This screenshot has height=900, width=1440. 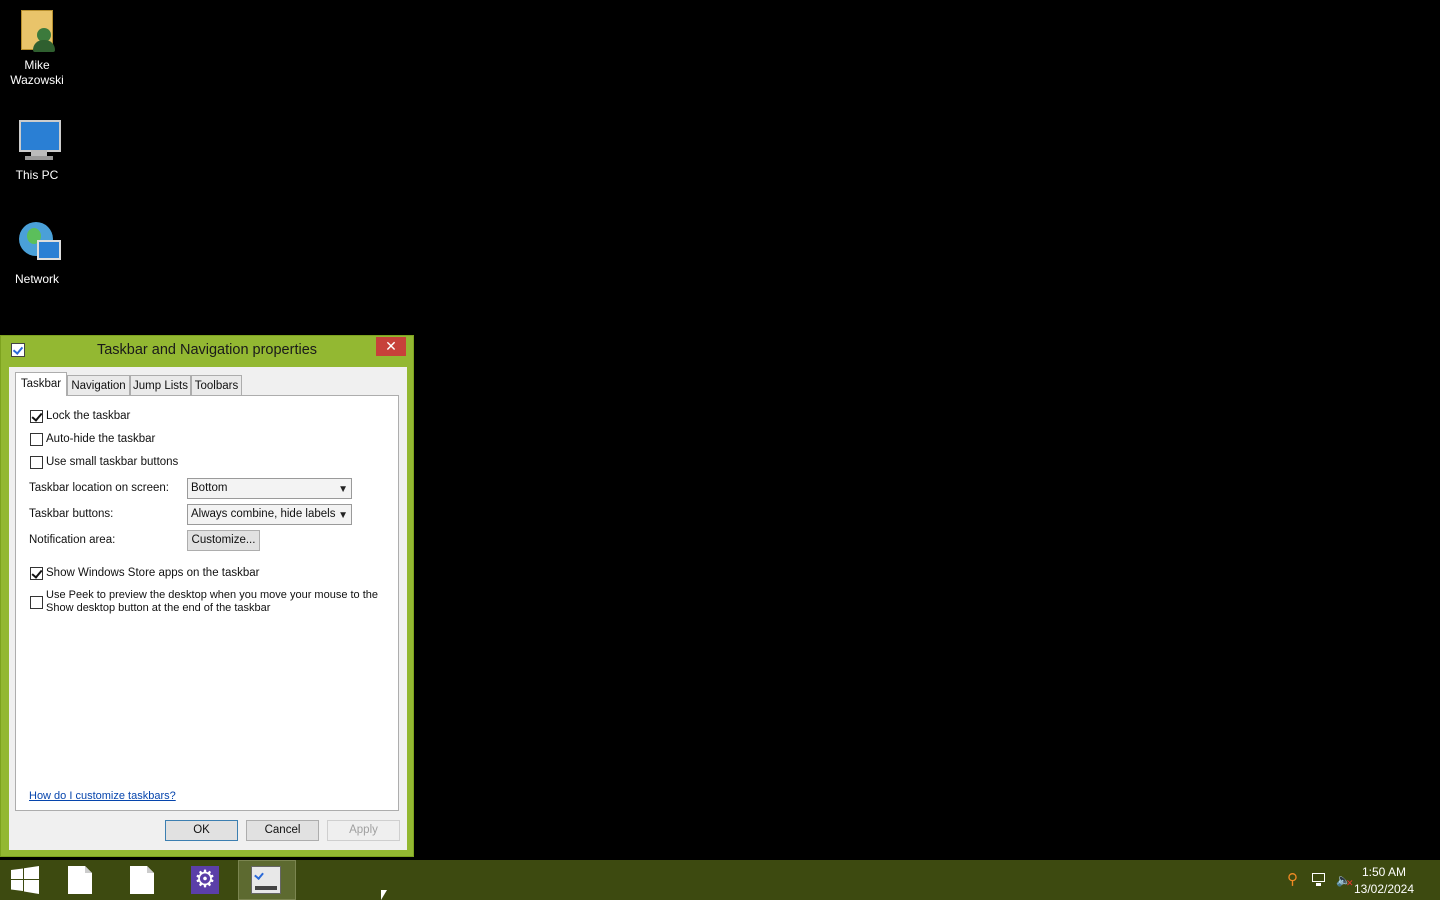 What do you see at coordinates (101, 439) in the screenshot?
I see `autohide-label: Auto-hide the taskbar` at bounding box center [101, 439].